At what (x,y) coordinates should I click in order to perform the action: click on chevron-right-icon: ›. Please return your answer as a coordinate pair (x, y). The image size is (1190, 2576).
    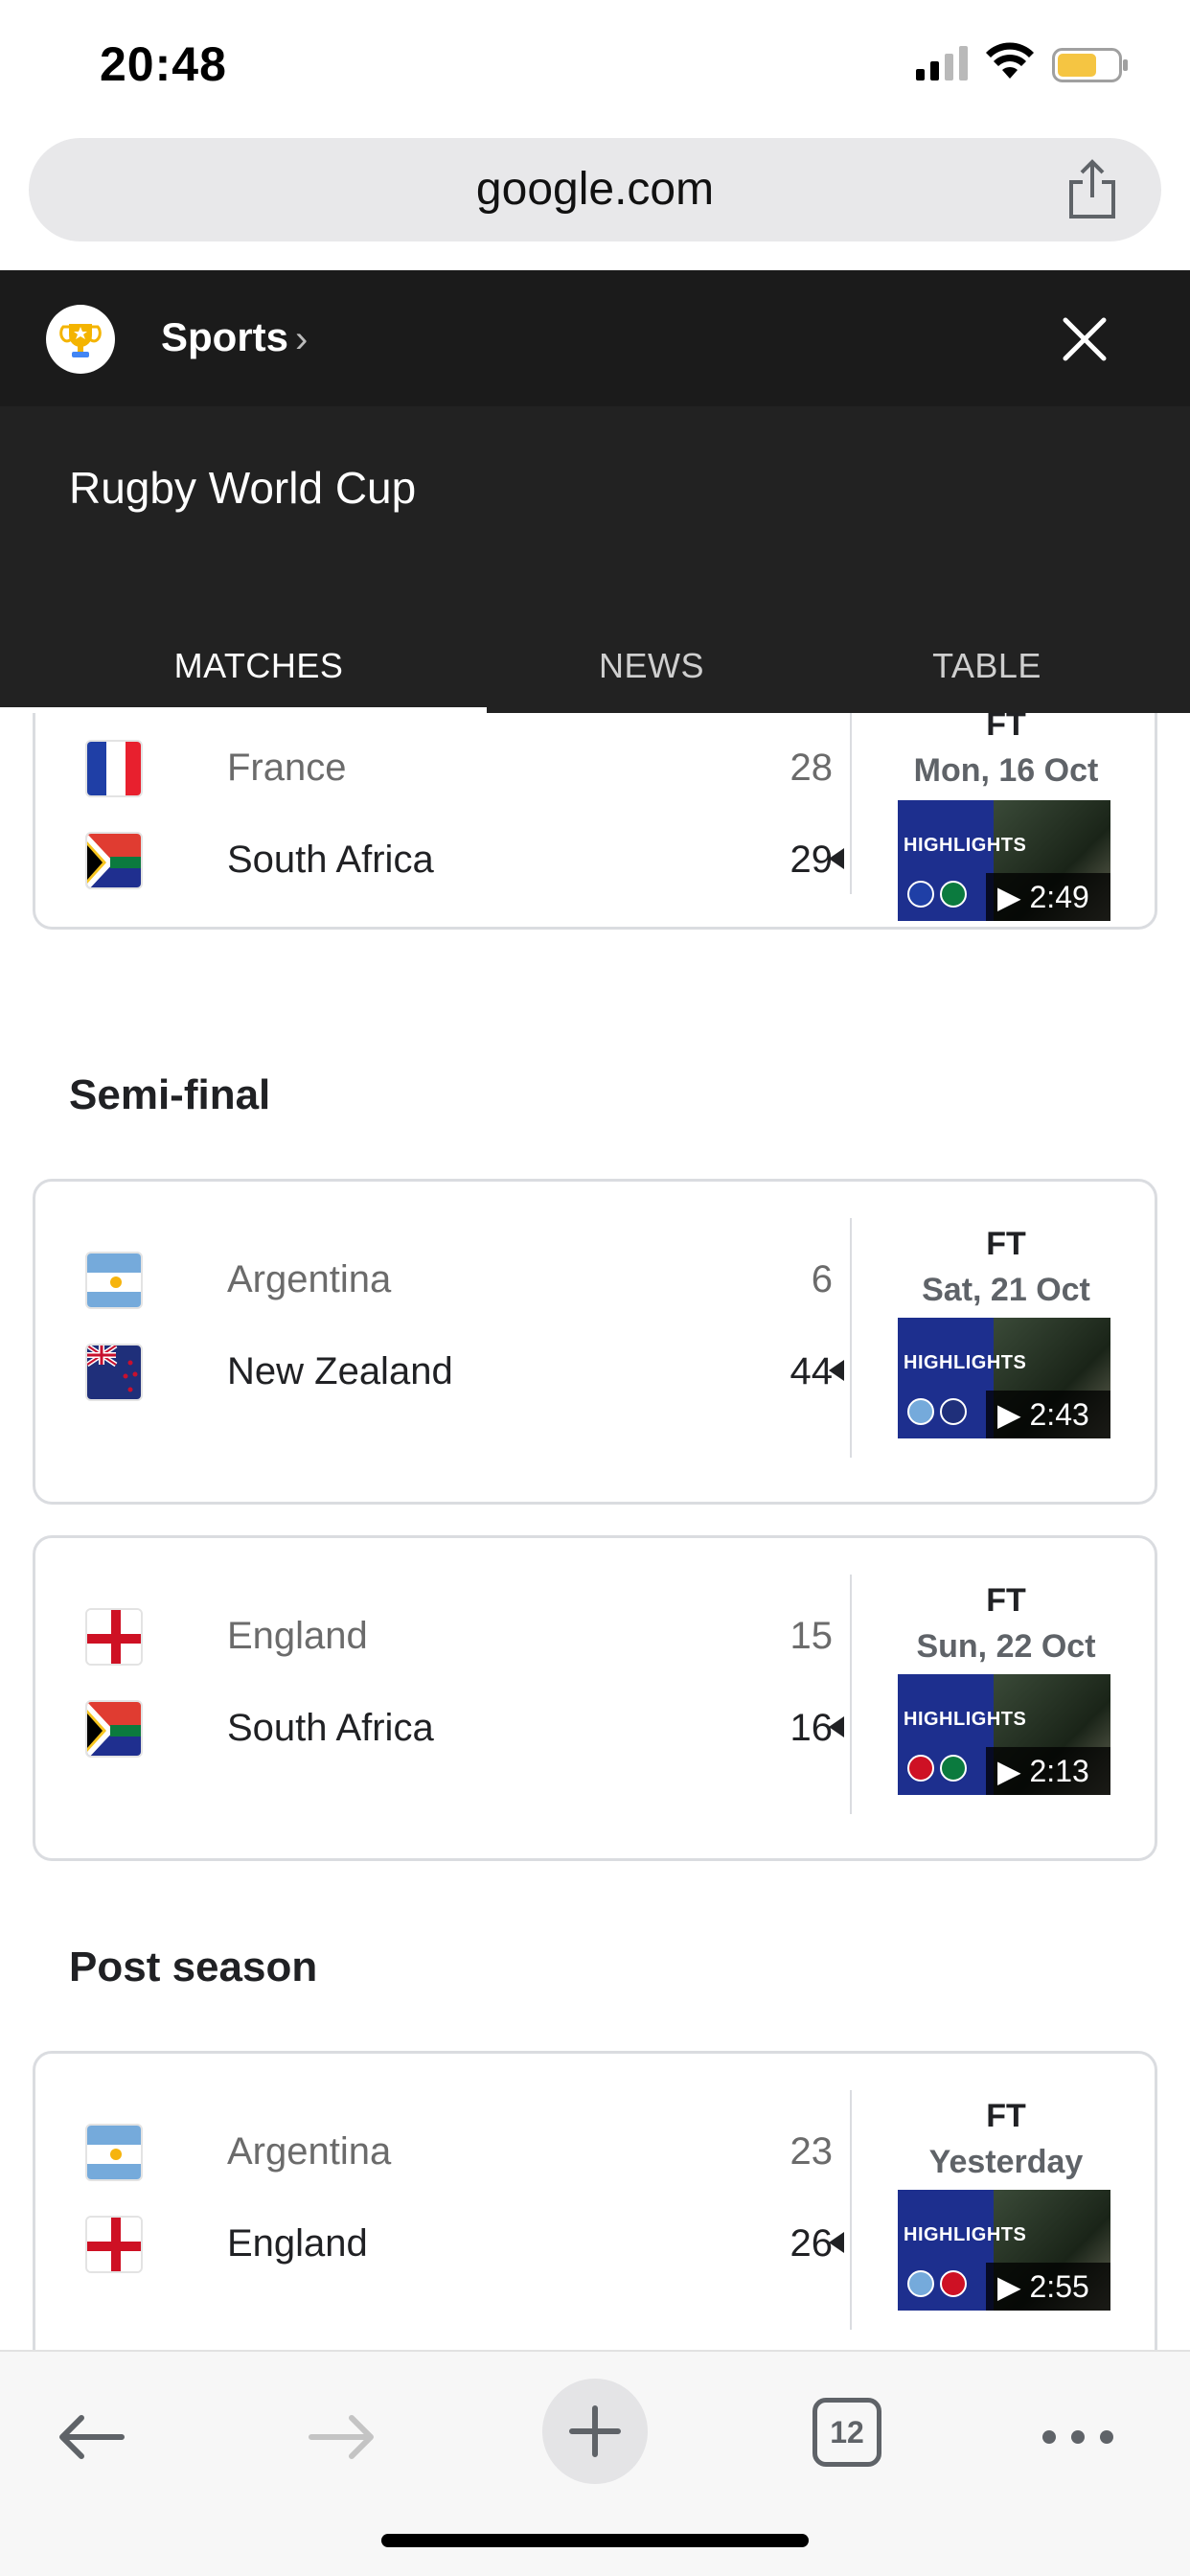
    Looking at the image, I should click on (302, 339).